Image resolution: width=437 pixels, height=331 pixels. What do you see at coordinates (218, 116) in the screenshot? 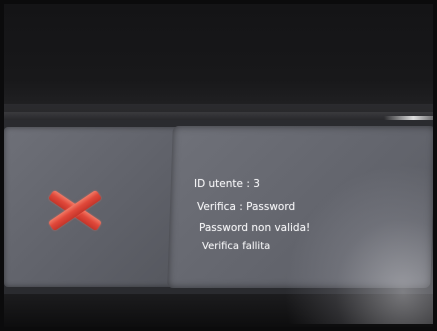
I see `bezel-top-edge` at bounding box center [218, 116].